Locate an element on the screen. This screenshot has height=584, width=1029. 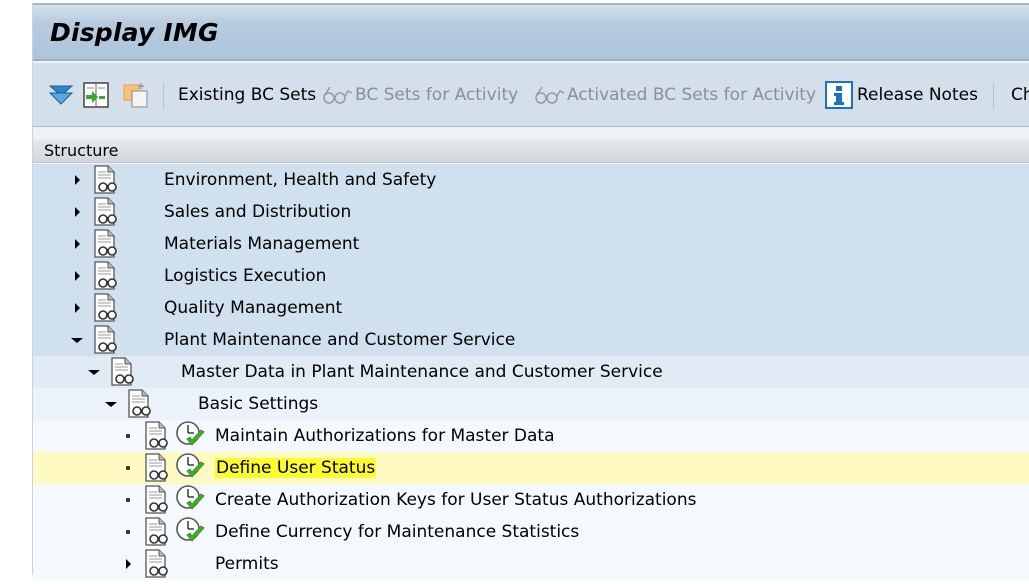
copy-paste-icon is located at coordinates (135, 94).